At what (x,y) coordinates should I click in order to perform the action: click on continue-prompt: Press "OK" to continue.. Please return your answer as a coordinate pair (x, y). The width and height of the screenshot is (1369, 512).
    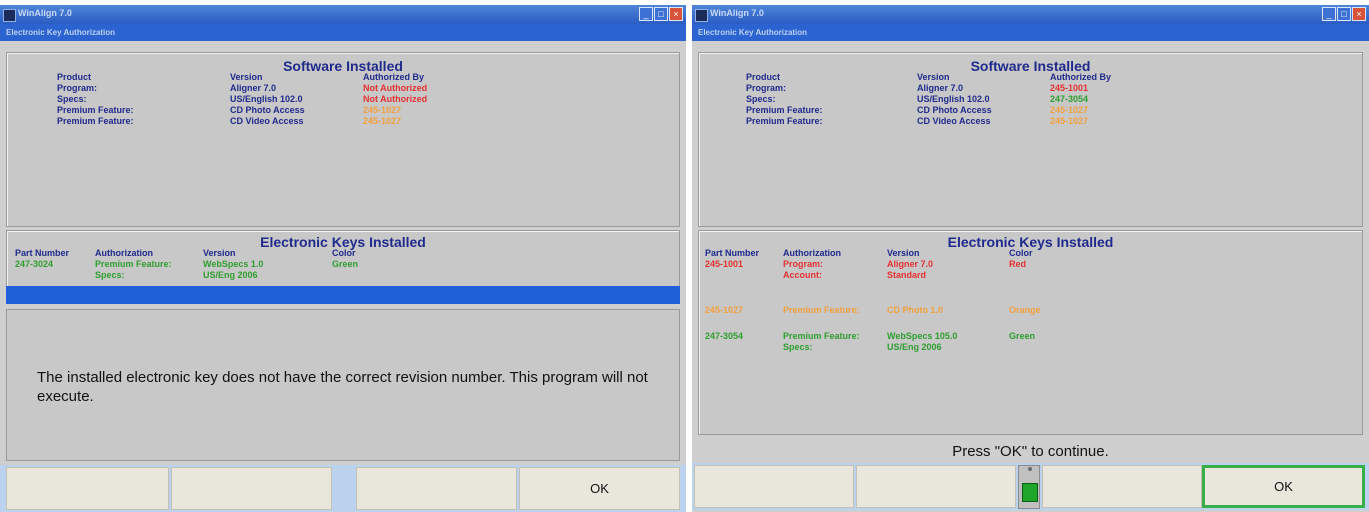
    Looking at the image, I should click on (1030, 451).